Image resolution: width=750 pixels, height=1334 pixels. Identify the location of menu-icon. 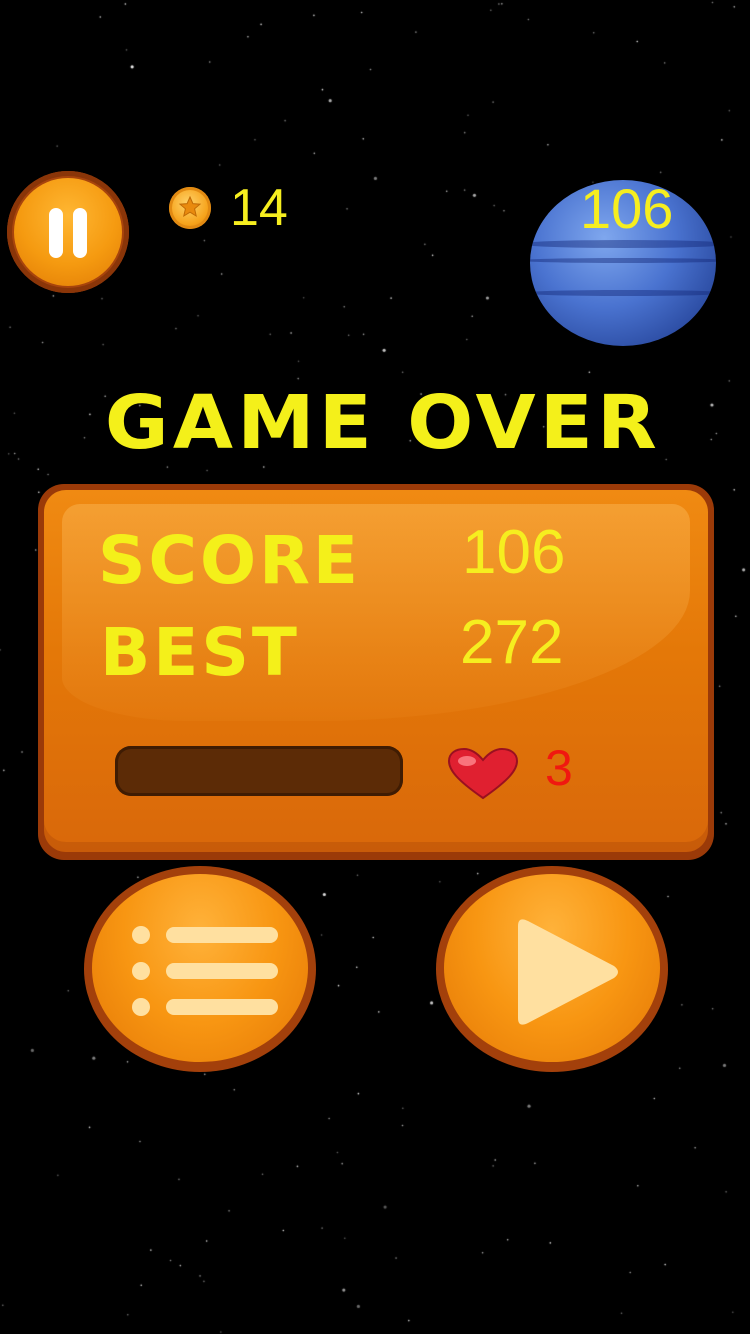
(200, 968).